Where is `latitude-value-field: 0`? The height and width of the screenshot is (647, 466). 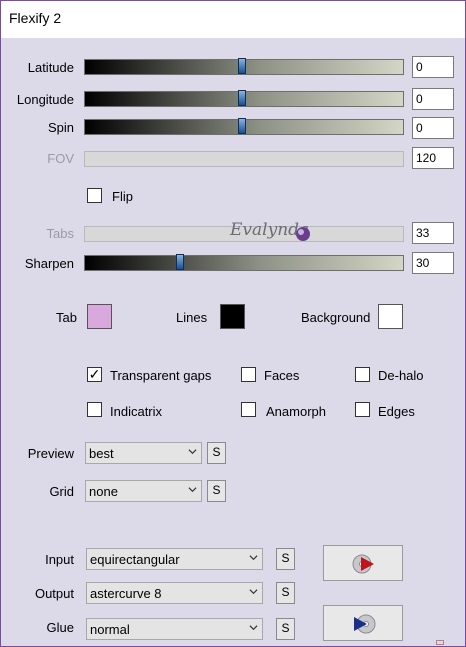 latitude-value-field: 0 is located at coordinates (433, 67).